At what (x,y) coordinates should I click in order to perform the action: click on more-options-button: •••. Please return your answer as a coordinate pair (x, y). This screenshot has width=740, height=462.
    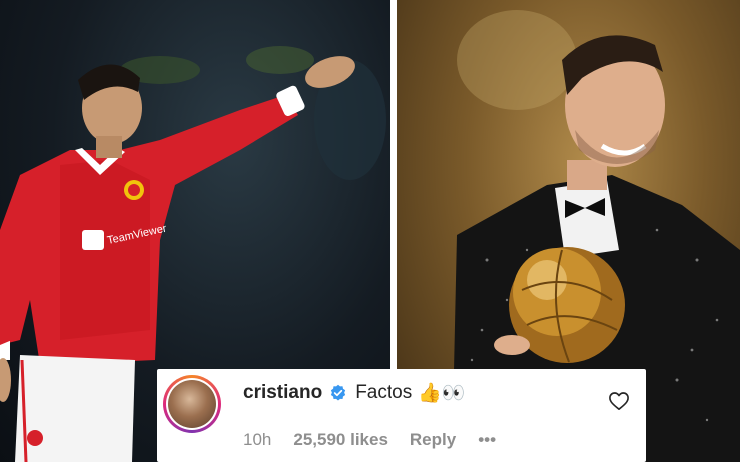
    Looking at the image, I should click on (487, 440).